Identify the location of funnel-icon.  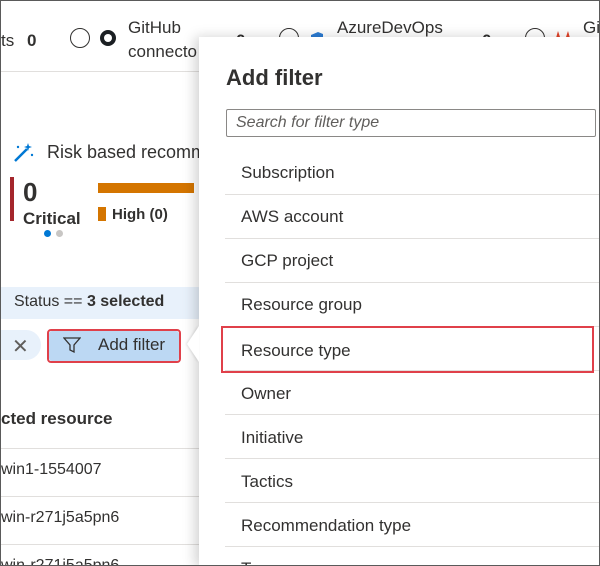
(72, 345).